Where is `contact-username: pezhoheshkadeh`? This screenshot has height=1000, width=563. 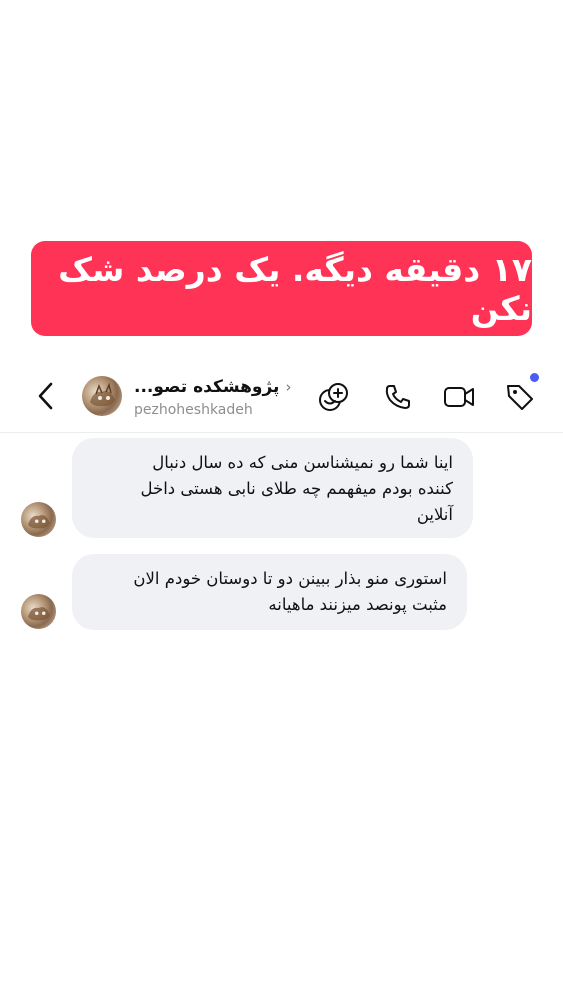 contact-username: pezhoheshkadeh is located at coordinates (193, 410).